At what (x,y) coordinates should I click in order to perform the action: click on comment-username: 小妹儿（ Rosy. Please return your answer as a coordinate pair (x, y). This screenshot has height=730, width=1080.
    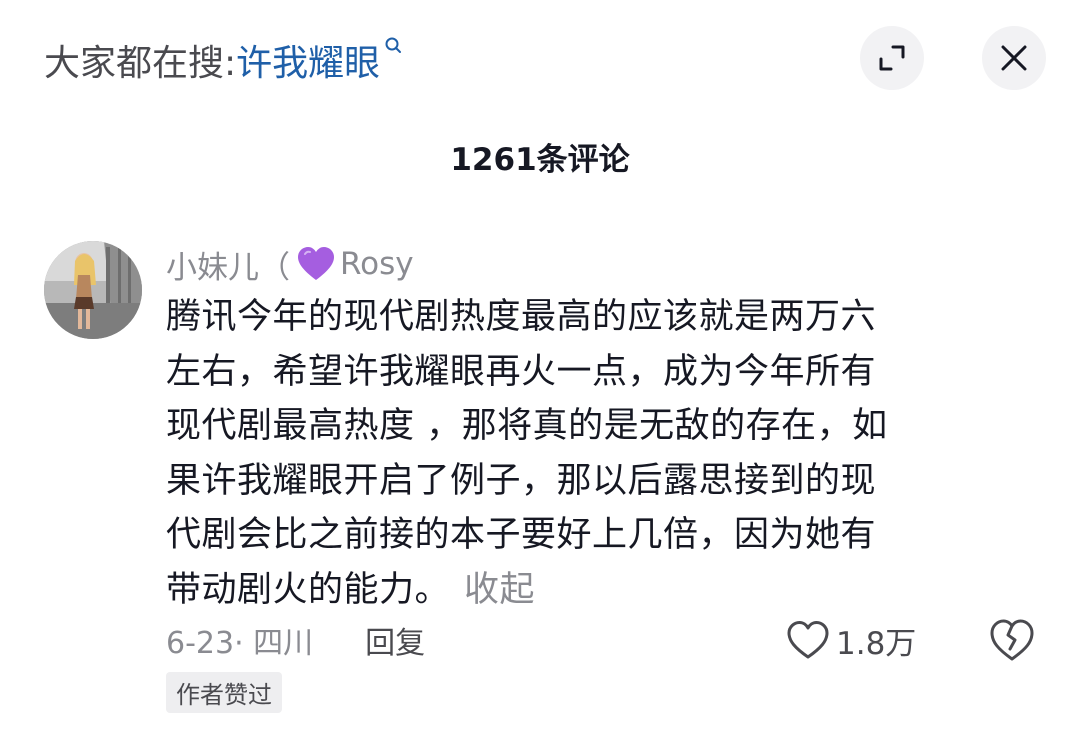
    Looking at the image, I should click on (290, 264).